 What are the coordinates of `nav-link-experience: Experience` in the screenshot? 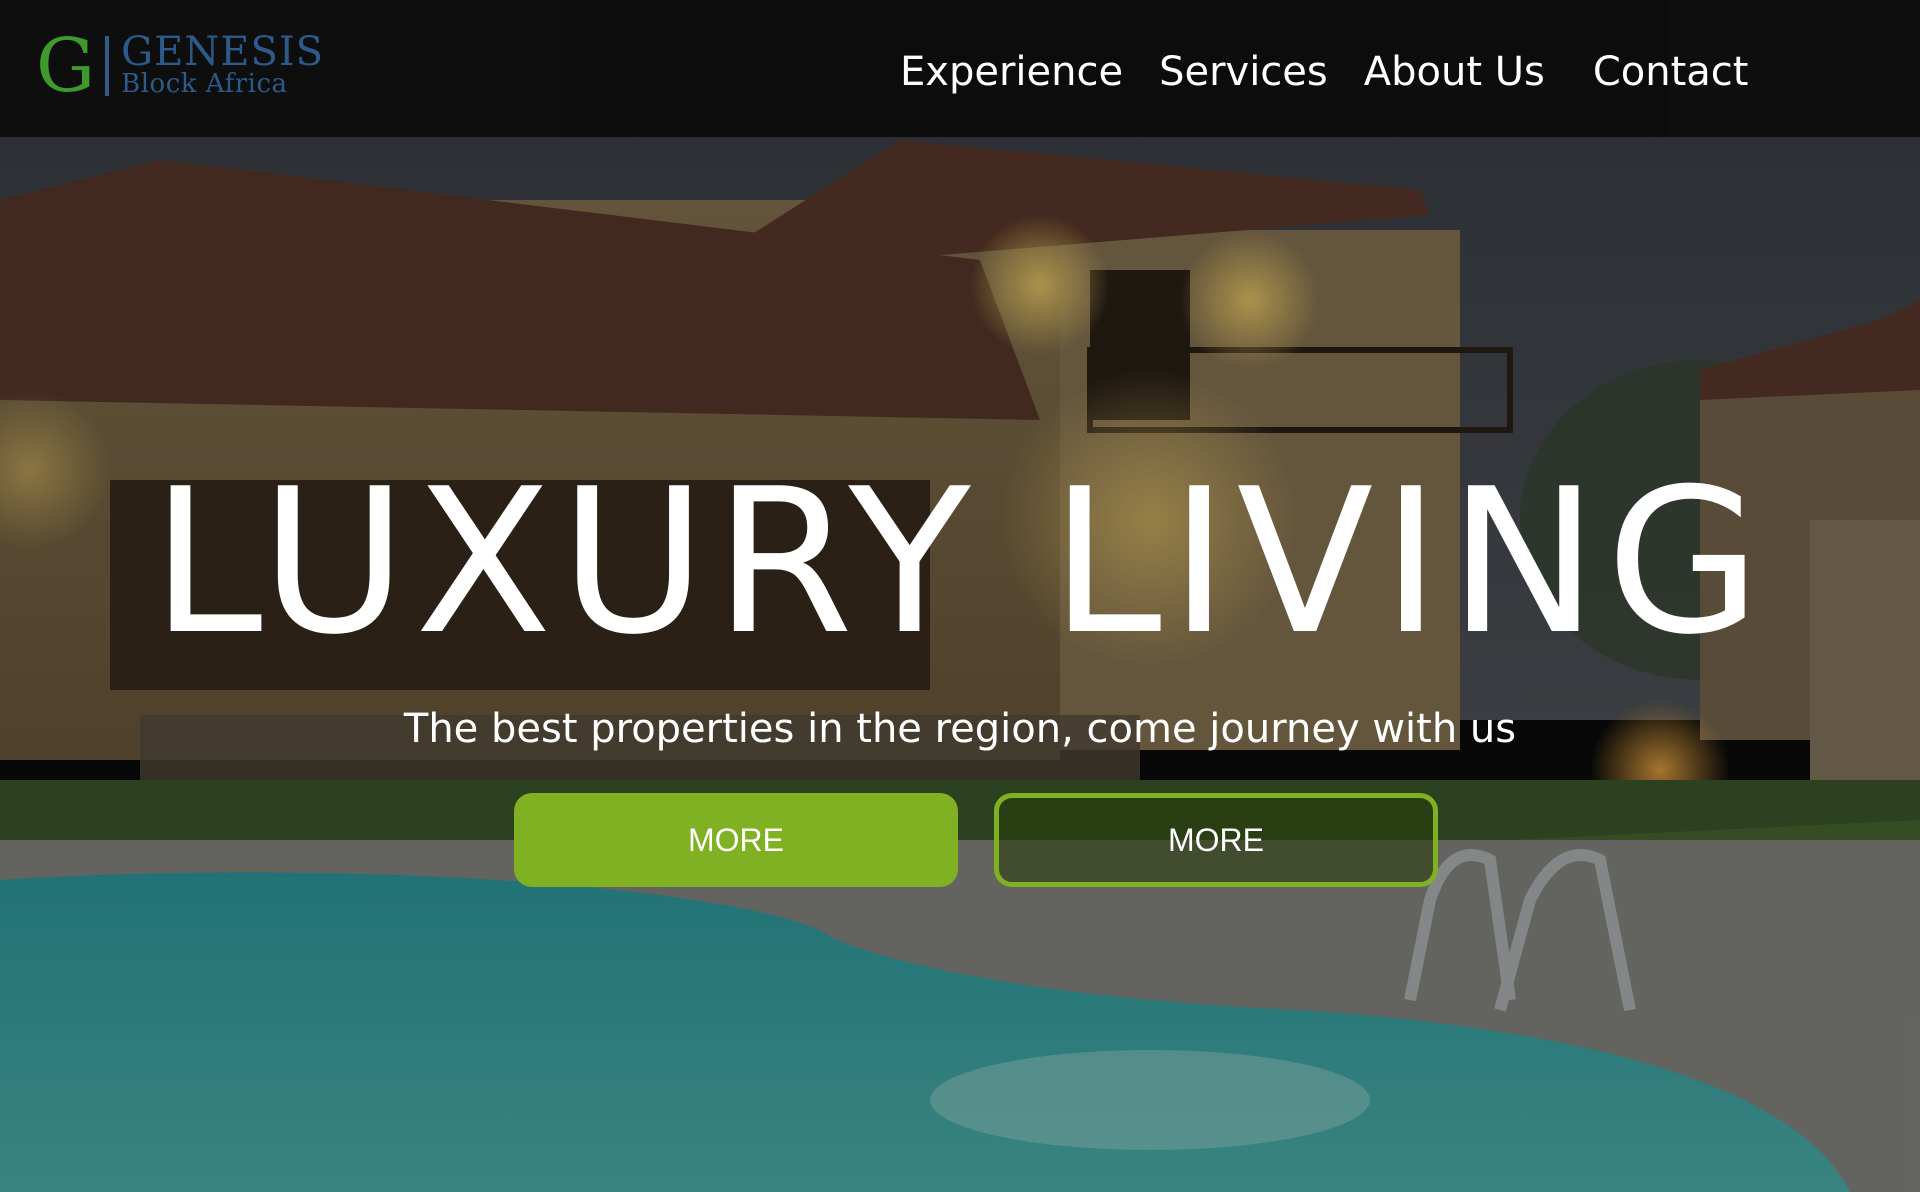 It's located at (1011, 72).